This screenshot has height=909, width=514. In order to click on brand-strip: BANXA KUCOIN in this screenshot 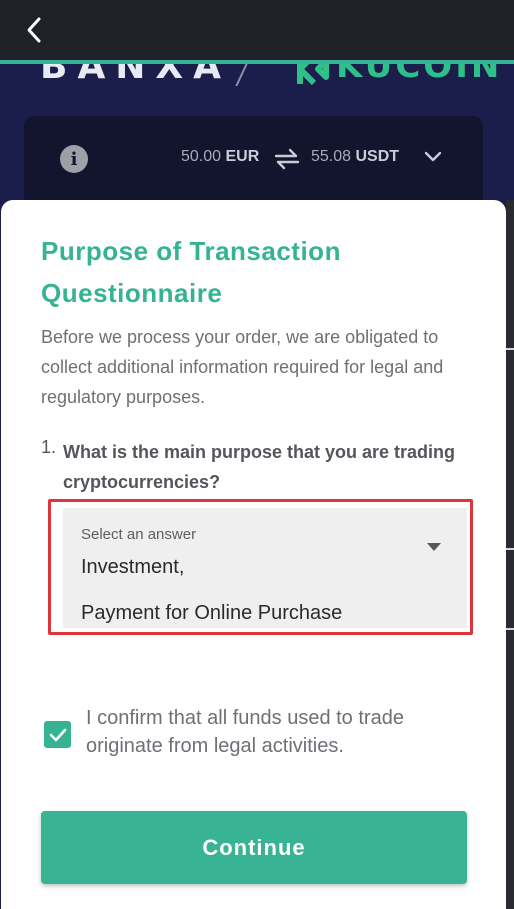, I will do `click(257, 75)`.